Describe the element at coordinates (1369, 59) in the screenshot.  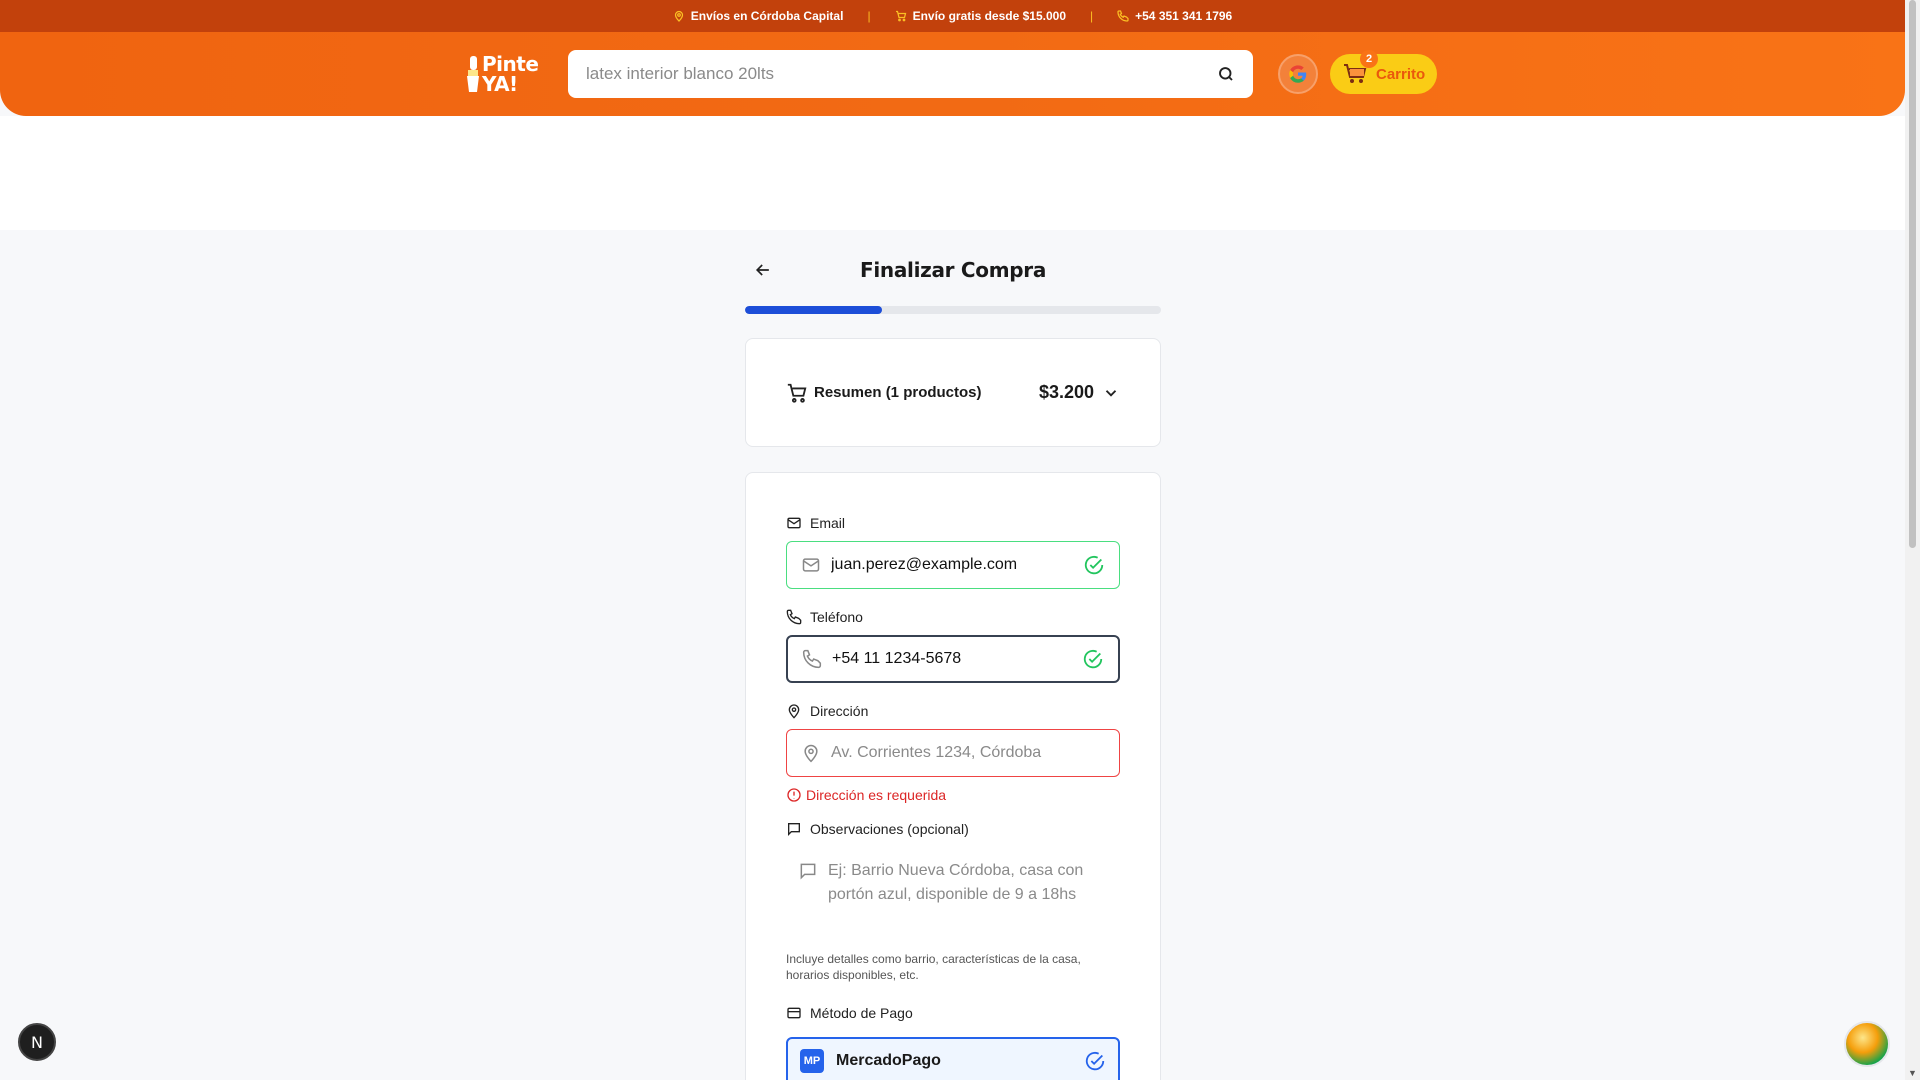
I see `cart-count-badge: 2` at that location.